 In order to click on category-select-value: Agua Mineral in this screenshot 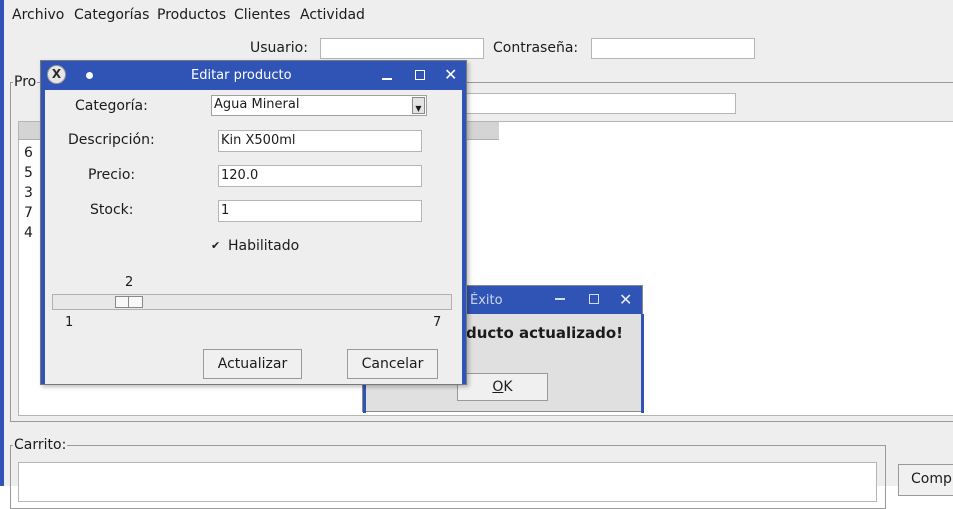, I will do `click(257, 104)`.